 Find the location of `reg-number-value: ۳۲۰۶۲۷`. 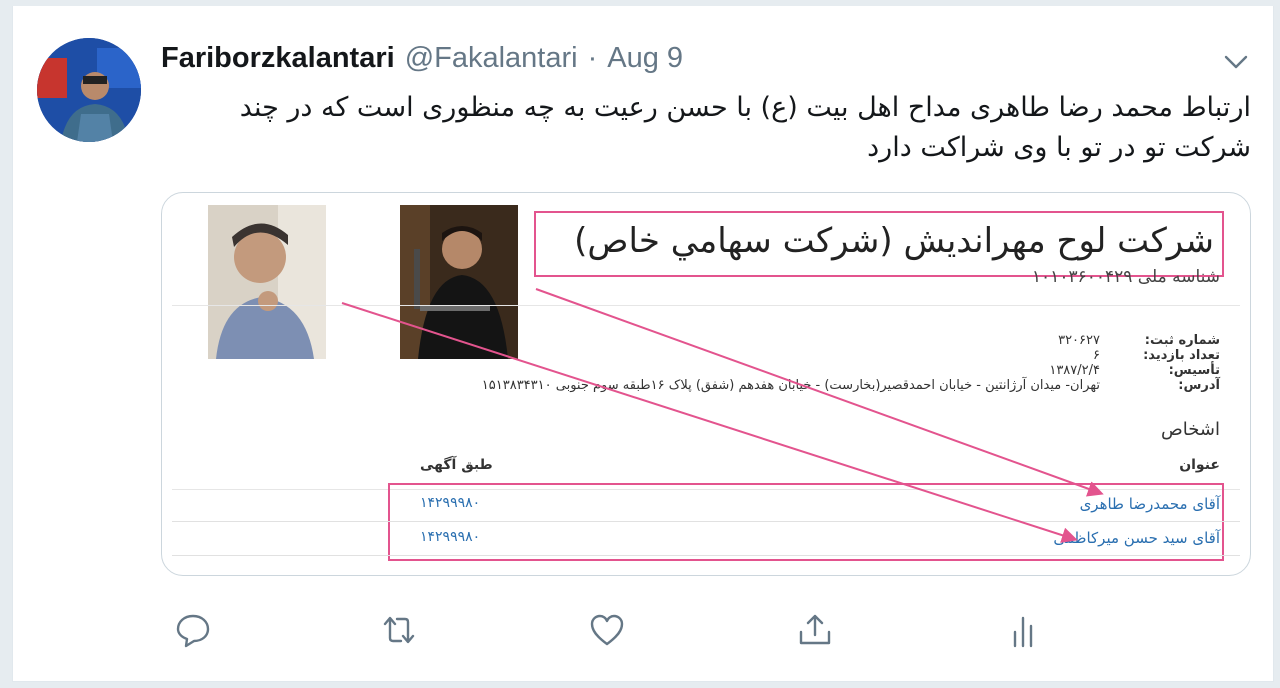

reg-number-value: ۳۲۰۶۲۷ is located at coordinates (1079, 340).